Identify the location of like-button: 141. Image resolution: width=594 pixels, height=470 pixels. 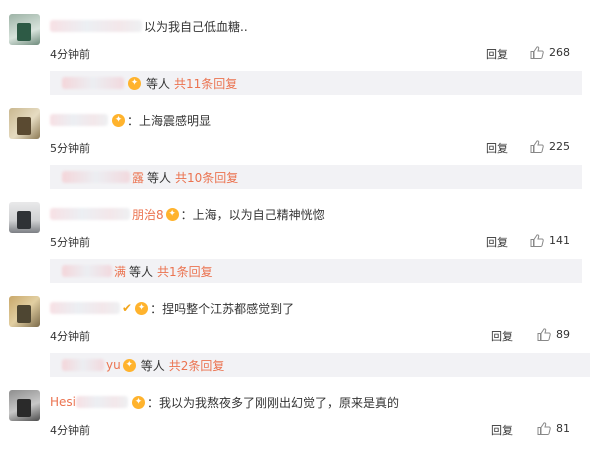
(550, 240).